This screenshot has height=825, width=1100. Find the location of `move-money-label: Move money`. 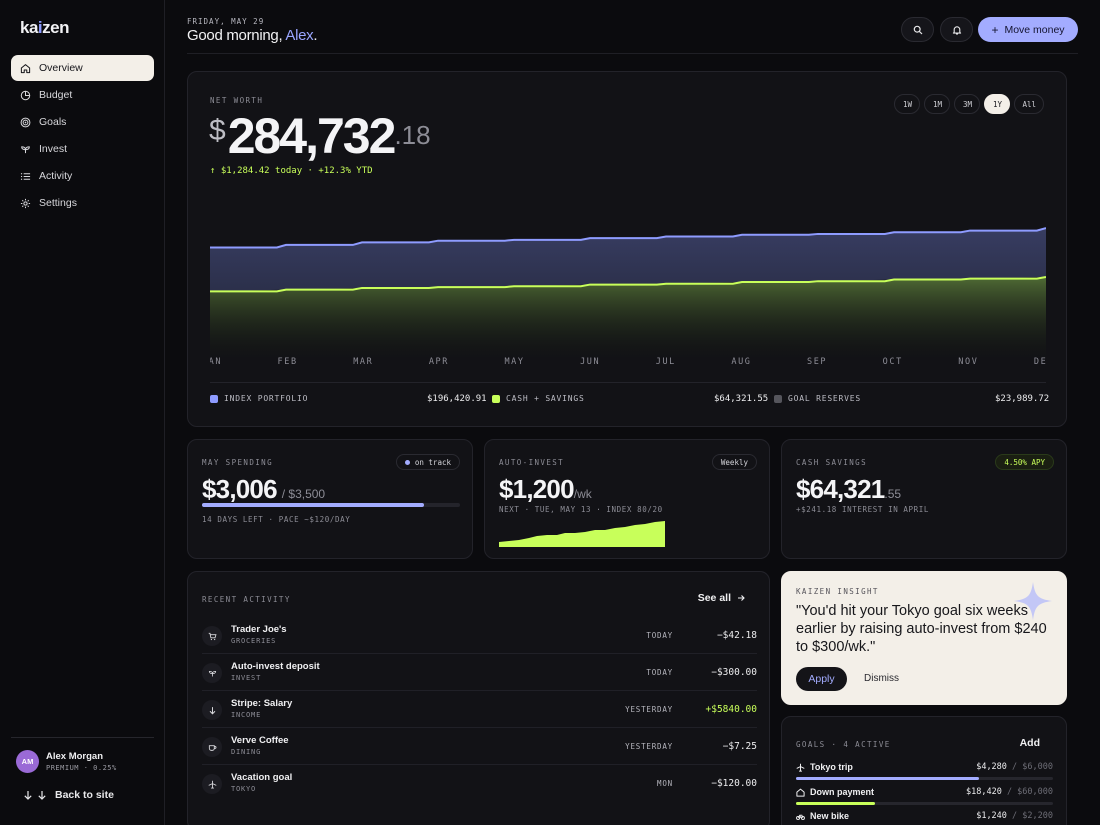

move-money-label: Move money is located at coordinates (1034, 29).